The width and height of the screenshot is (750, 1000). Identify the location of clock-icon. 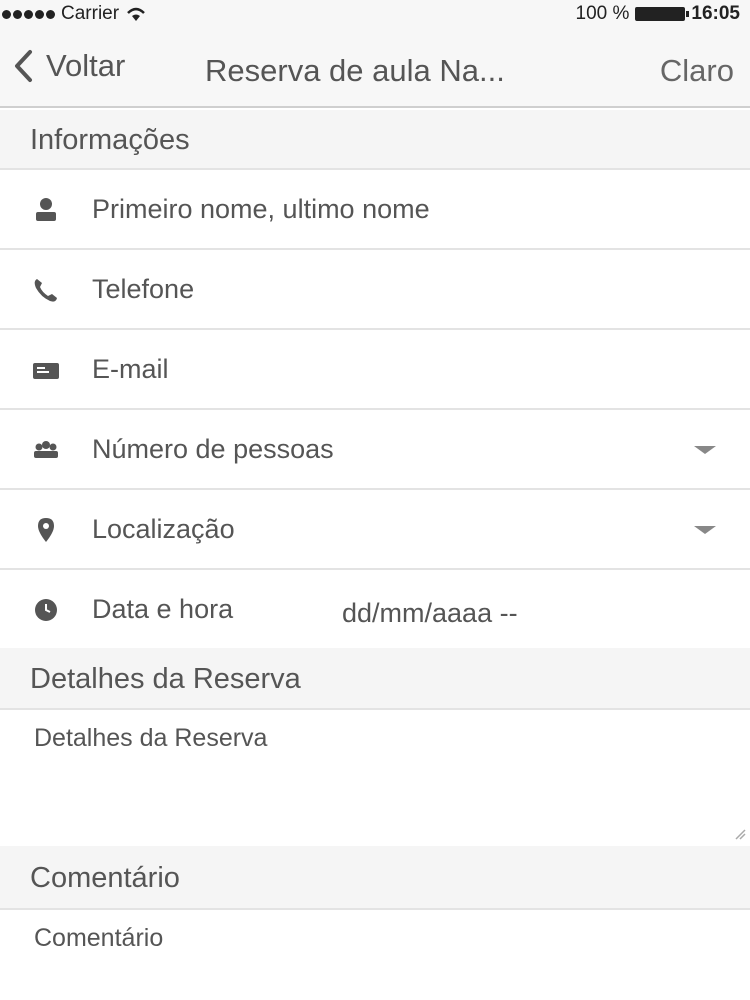
(46, 610).